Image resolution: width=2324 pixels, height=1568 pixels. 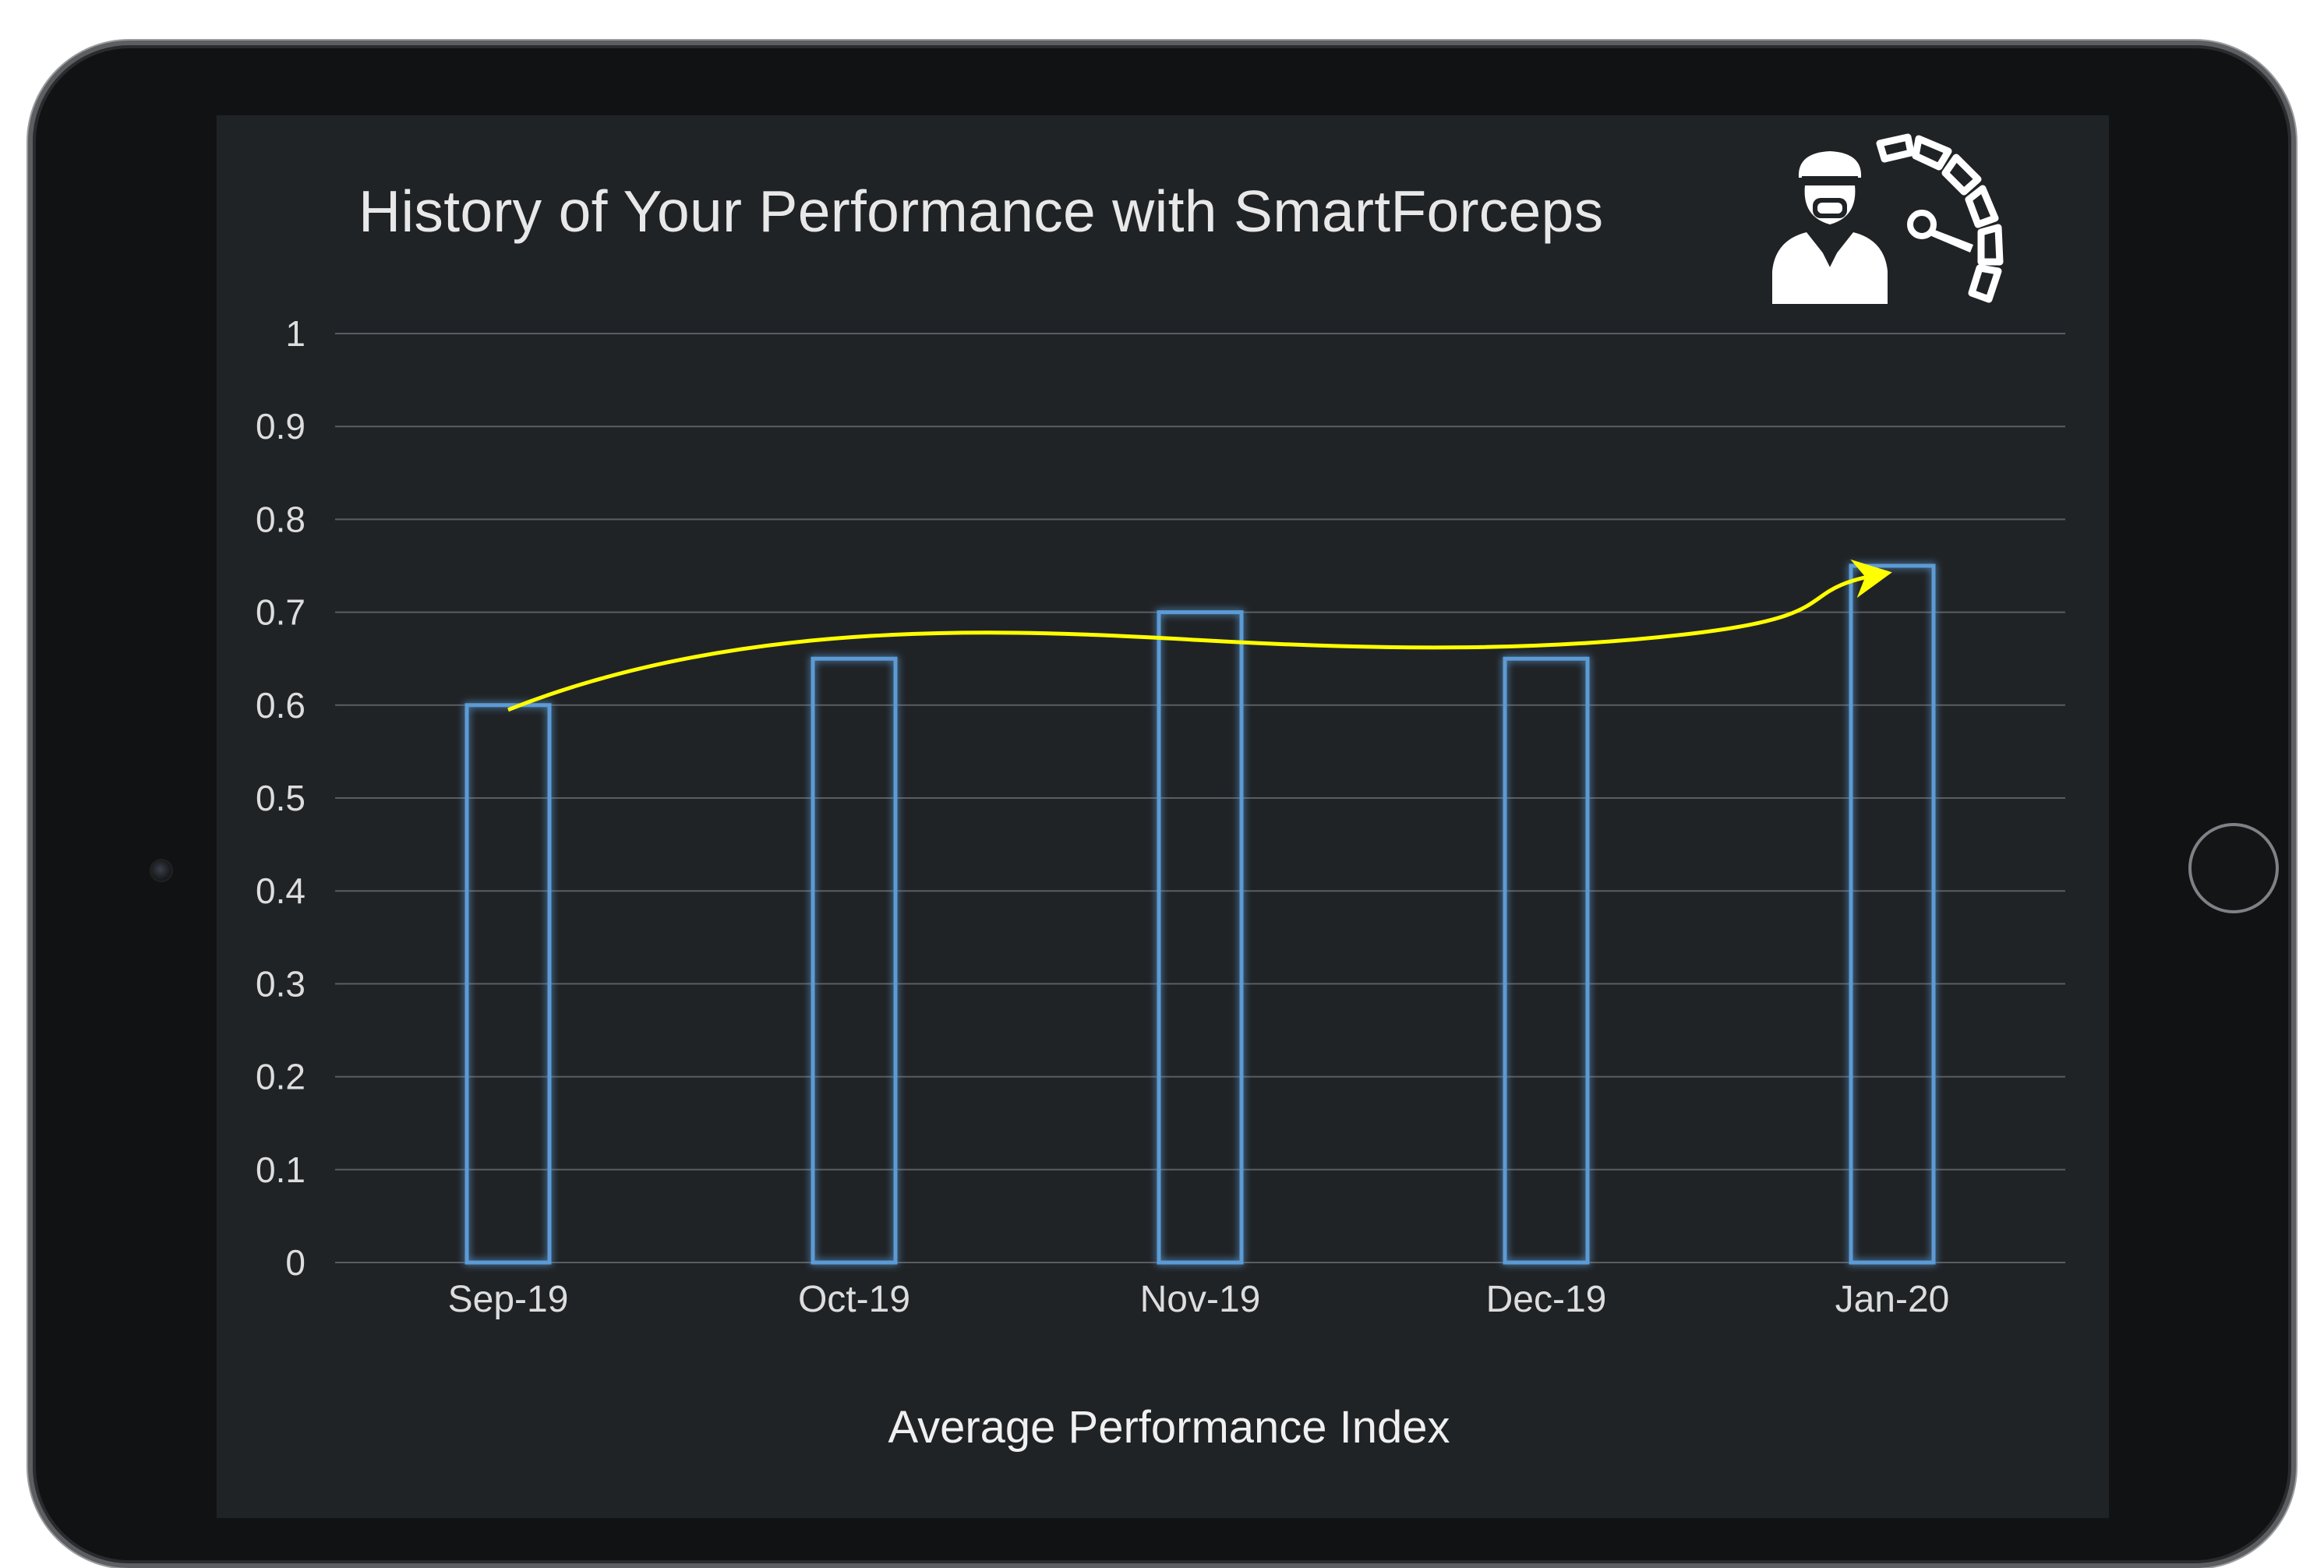 What do you see at coordinates (1169, 1427) in the screenshot?
I see `x-axis-label: Average Performance Index` at bounding box center [1169, 1427].